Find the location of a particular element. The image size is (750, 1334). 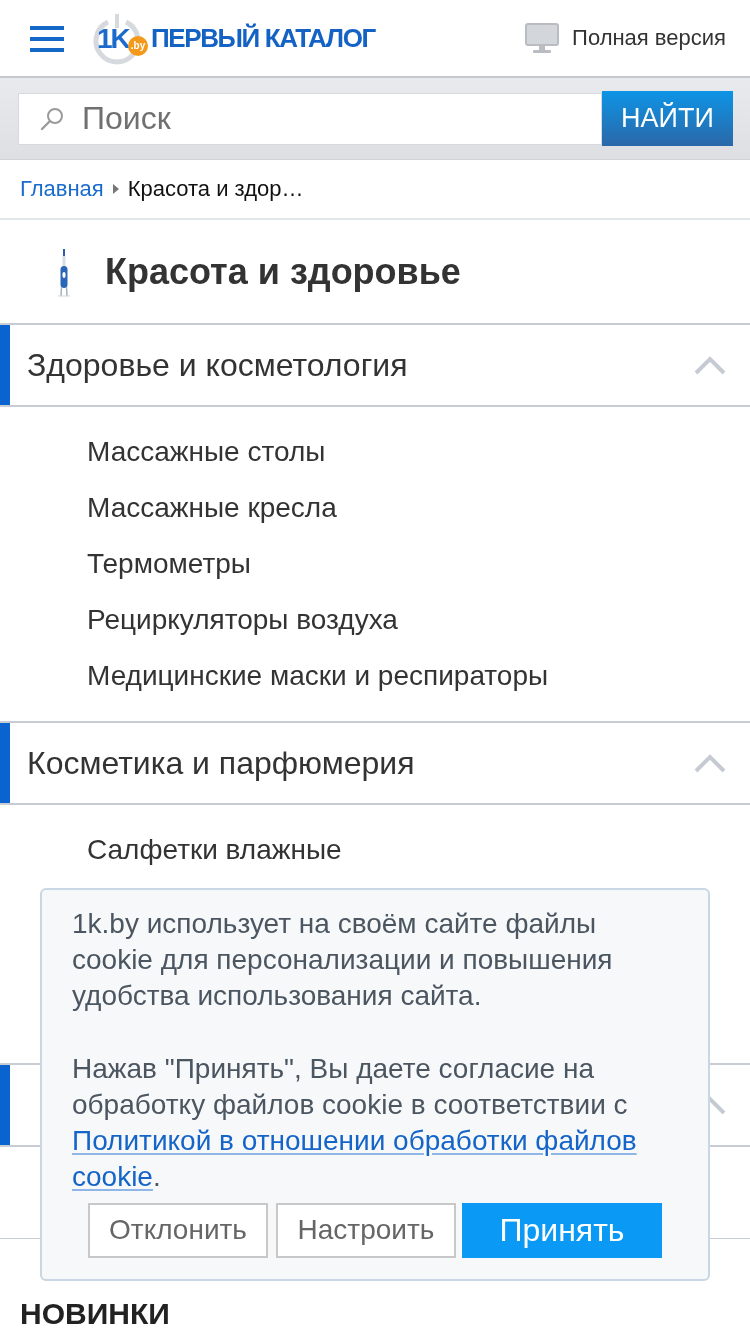

category-link: Массажные столы is located at coordinates (163, 452).